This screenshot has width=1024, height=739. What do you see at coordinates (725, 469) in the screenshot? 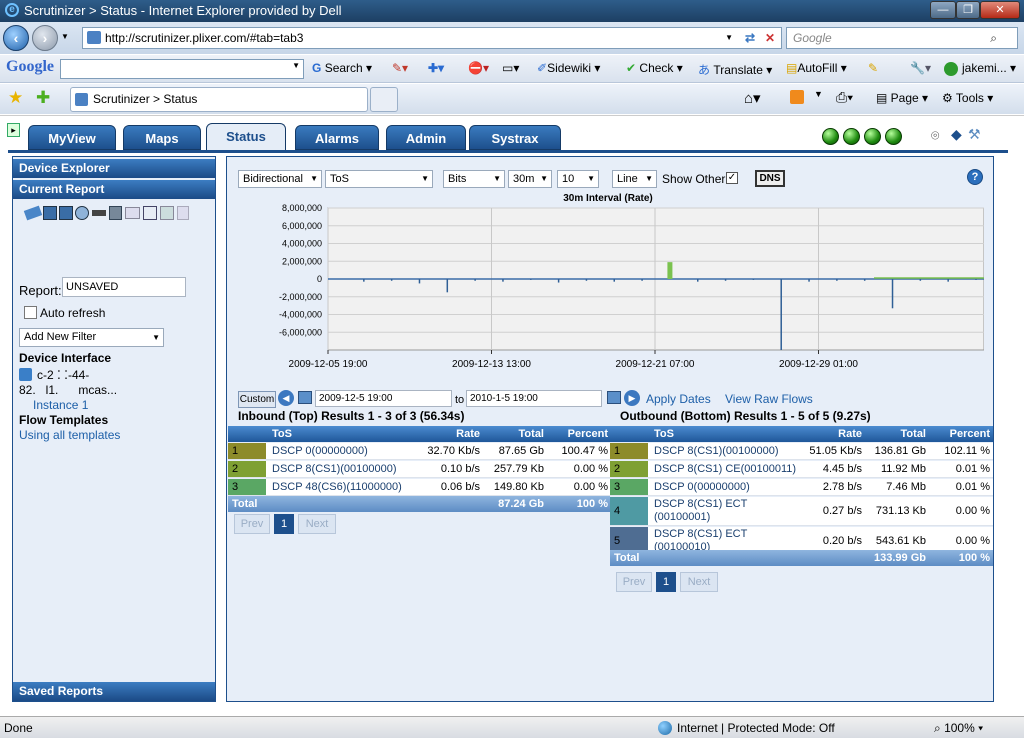
I see `row-tos-name: DSCP 8(CS1) CE(00100011)` at bounding box center [725, 469].